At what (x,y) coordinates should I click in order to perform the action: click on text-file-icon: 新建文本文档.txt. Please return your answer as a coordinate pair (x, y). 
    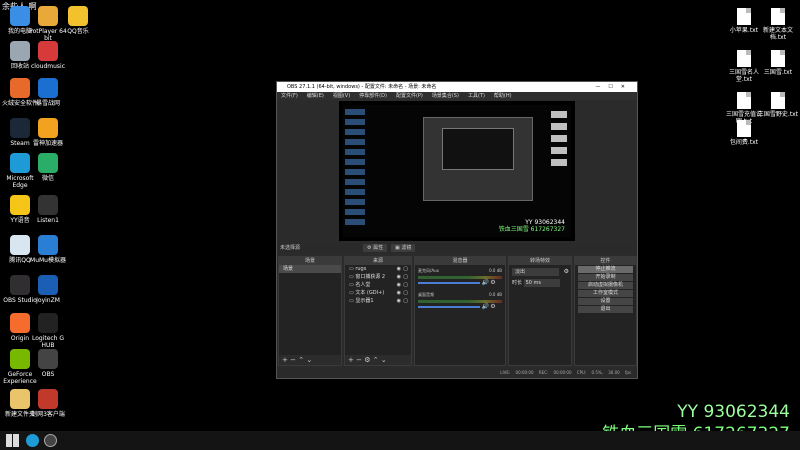
    Looking at the image, I should click on (778, 24).